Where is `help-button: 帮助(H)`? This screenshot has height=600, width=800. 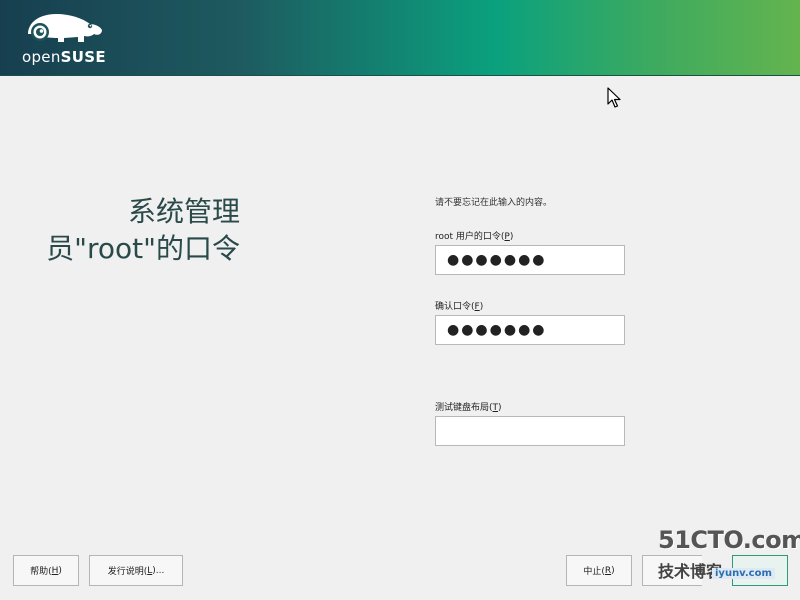 help-button: 帮助(H) is located at coordinates (46, 570).